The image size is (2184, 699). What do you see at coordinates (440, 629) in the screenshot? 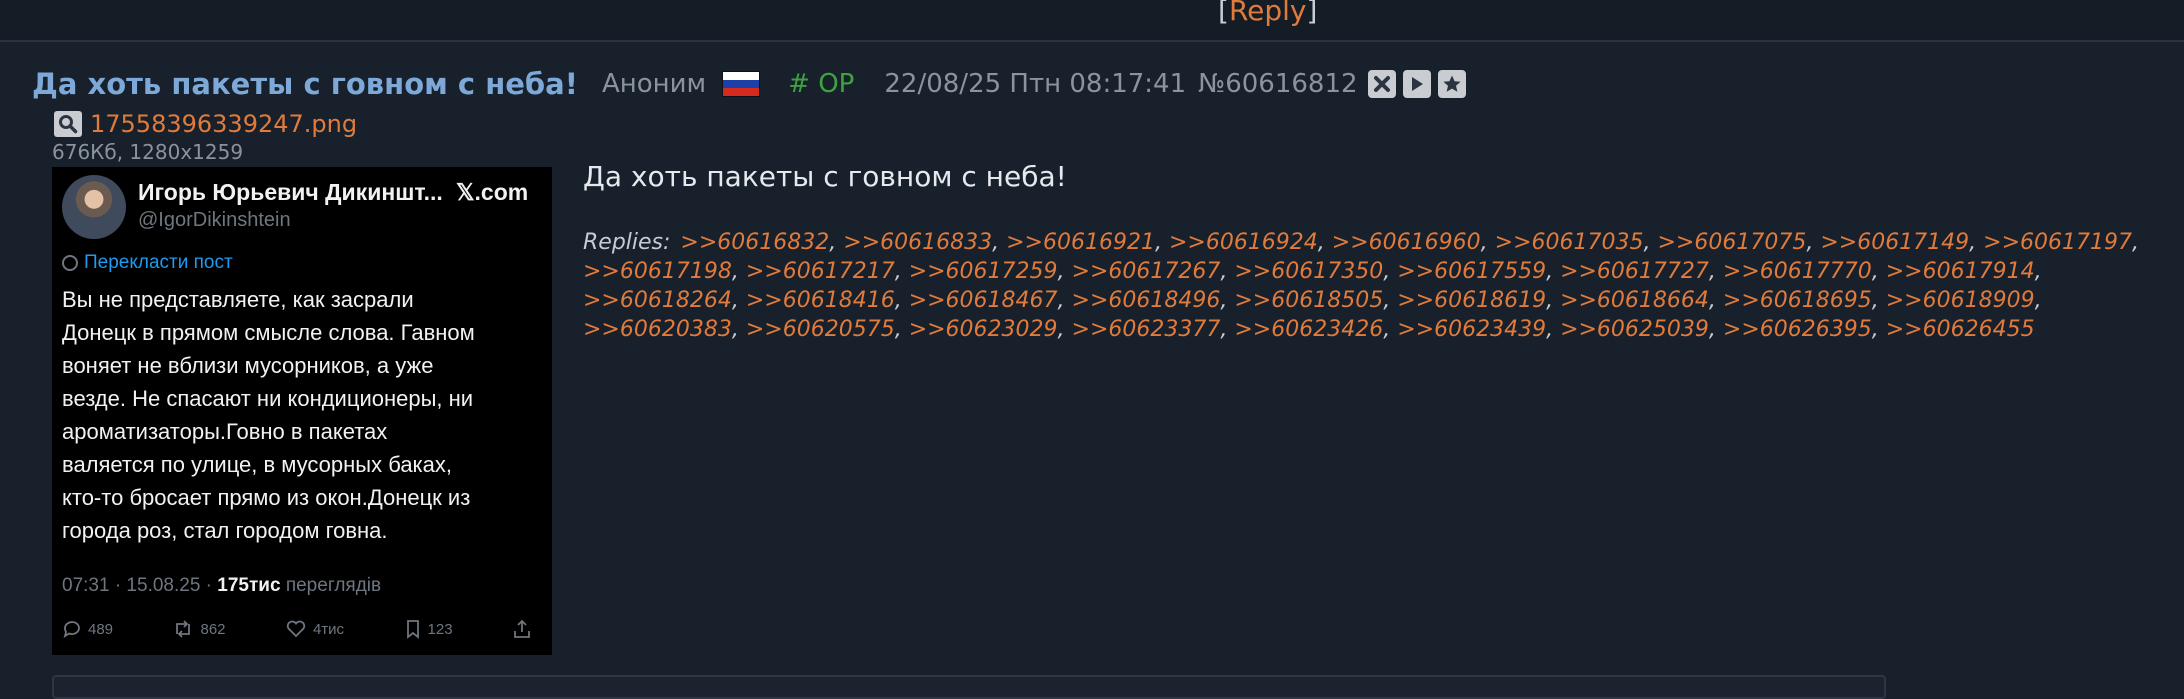
I see `tweet-bookmarks-count: 123` at bounding box center [440, 629].